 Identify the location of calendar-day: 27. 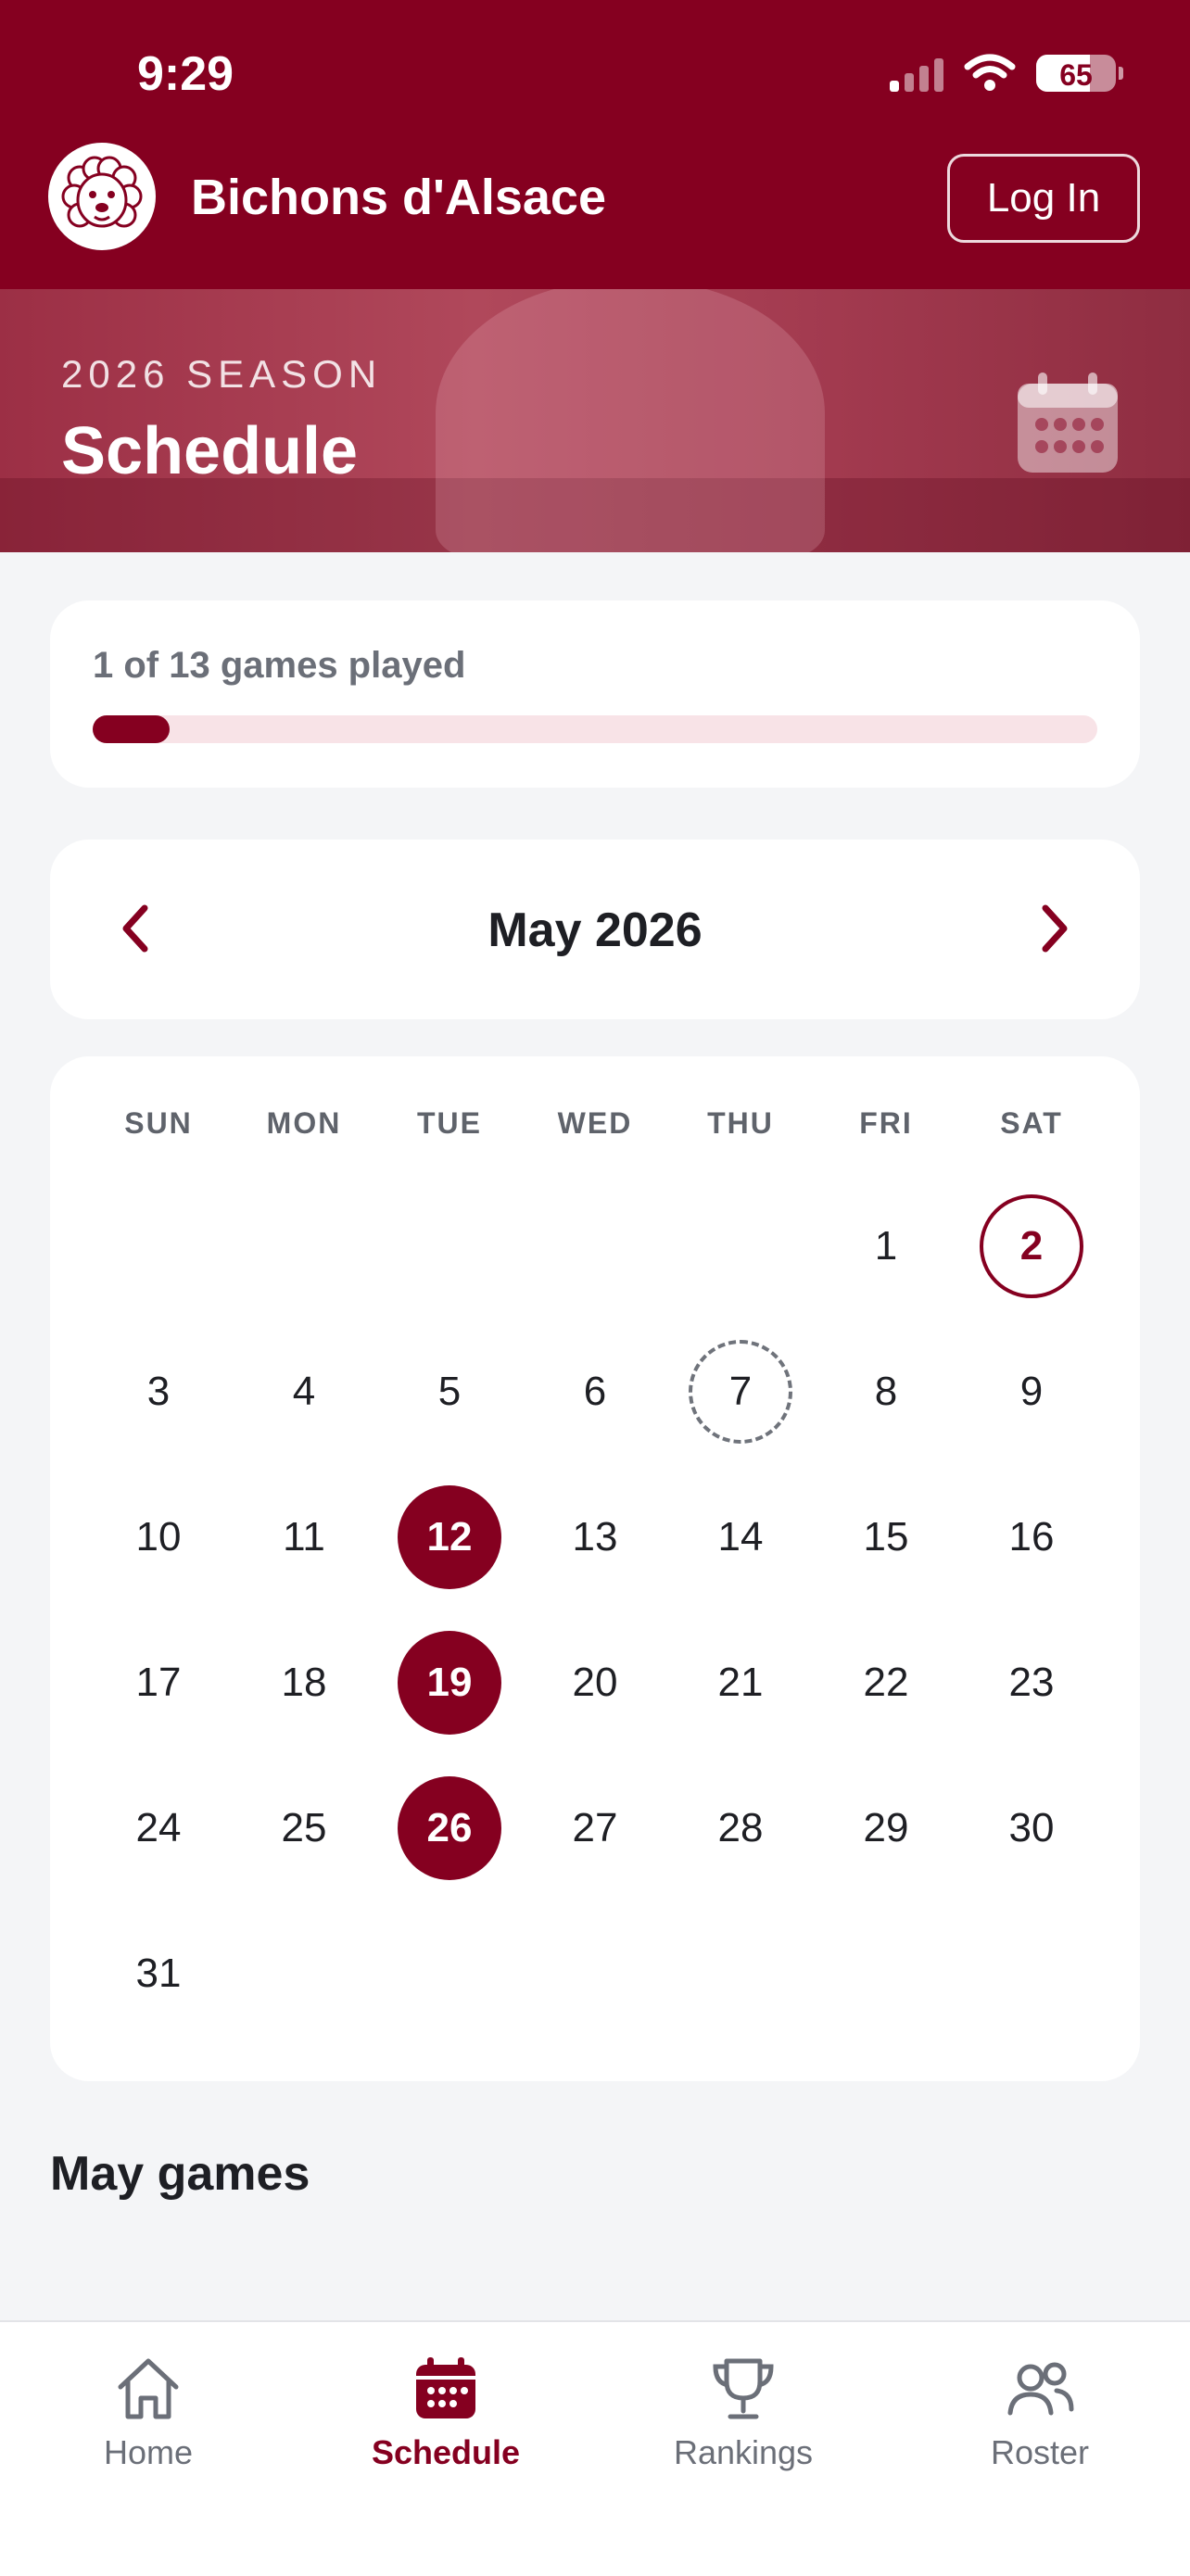
(595, 1828).